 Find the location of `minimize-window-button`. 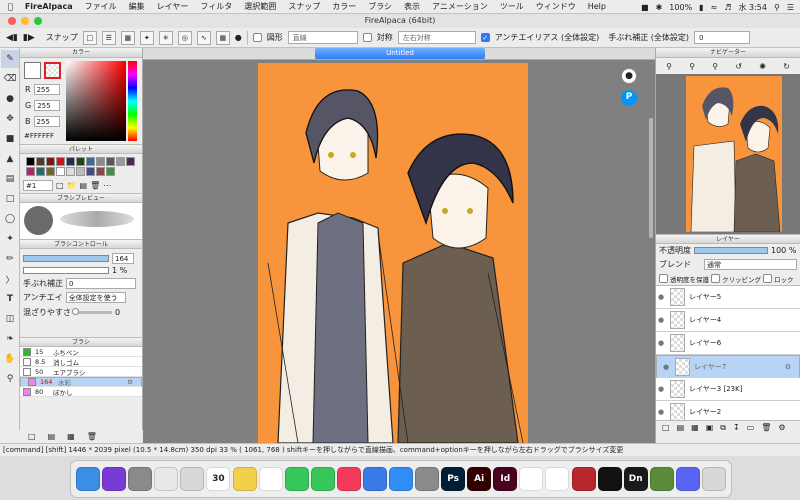

minimize-window-button is located at coordinates (25, 21).